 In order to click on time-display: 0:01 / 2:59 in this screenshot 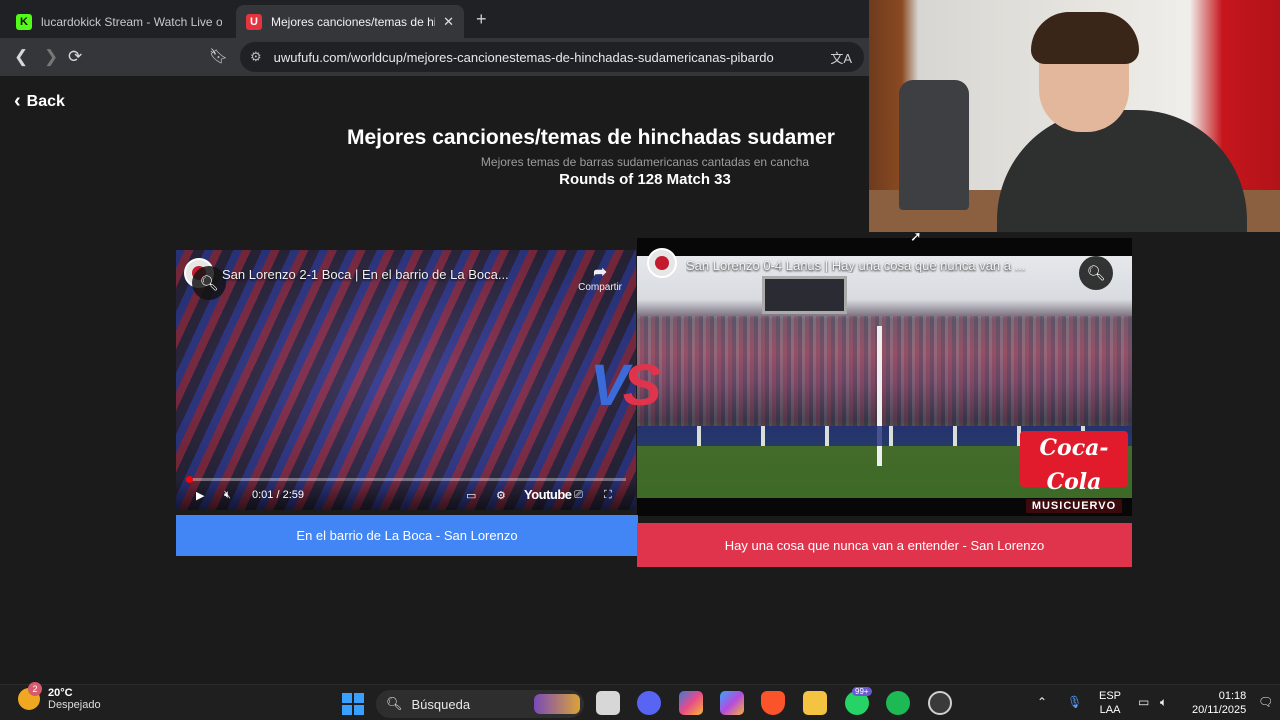, I will do `click(278, 495)`.